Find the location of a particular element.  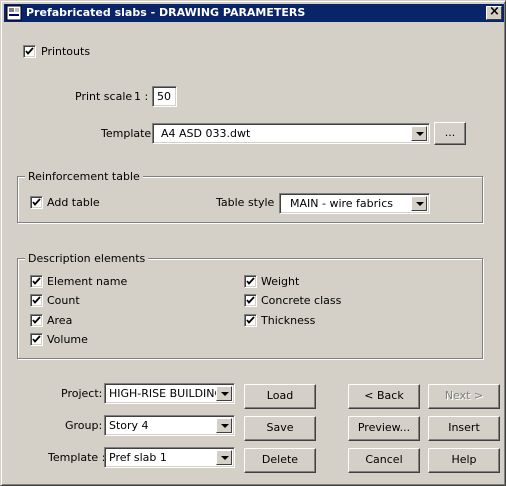

count-label: Count is located at coordinates (63, 300).